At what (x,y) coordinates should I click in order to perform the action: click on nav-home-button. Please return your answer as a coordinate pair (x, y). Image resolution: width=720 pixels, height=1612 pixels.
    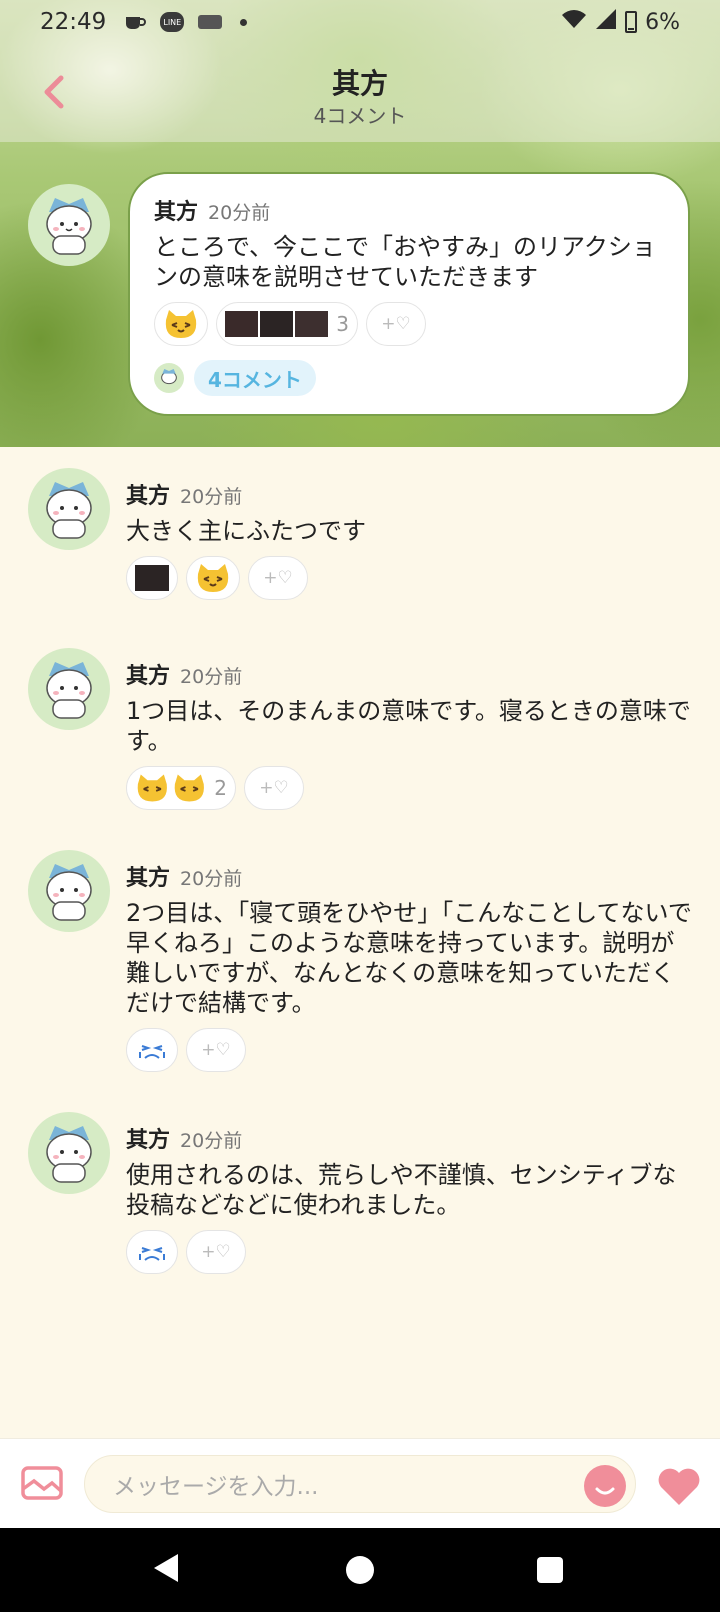
    Looking at the image, I should click on (360, 1570).